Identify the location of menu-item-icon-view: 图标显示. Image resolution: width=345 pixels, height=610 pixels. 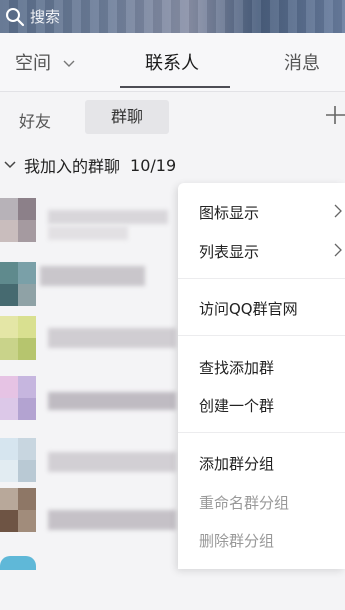
(229, 212).